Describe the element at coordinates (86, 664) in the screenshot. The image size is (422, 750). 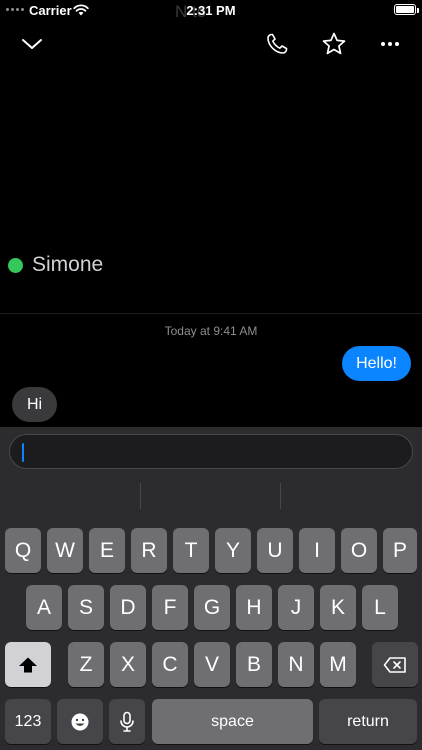
I see `key-z: Z` at that location.